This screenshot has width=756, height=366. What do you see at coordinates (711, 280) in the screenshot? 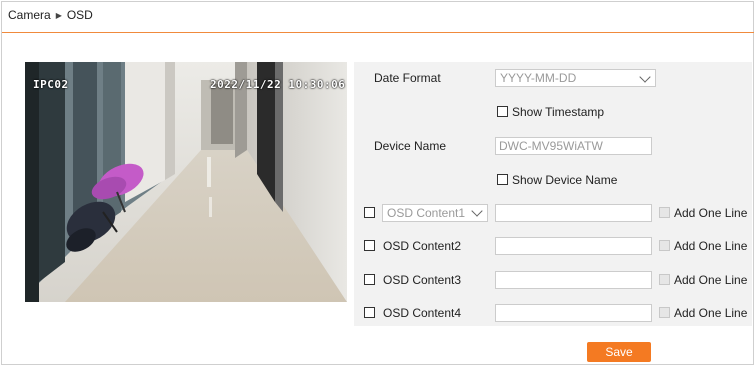
I see `osd-content3-add-line-label: Add One Line` at bounding box center [711, 280].